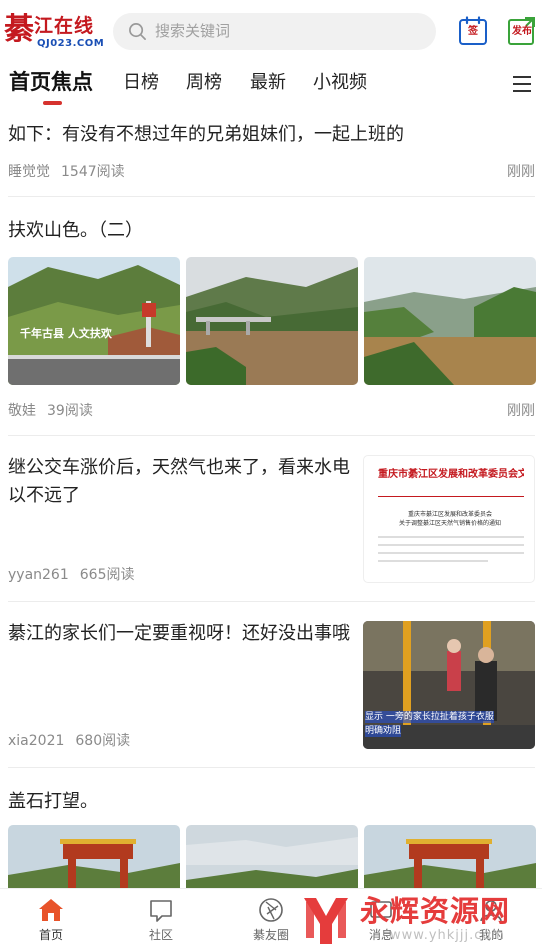  I want to click on image-caption: 千年古县 人文扶欢, so click(66, 333).